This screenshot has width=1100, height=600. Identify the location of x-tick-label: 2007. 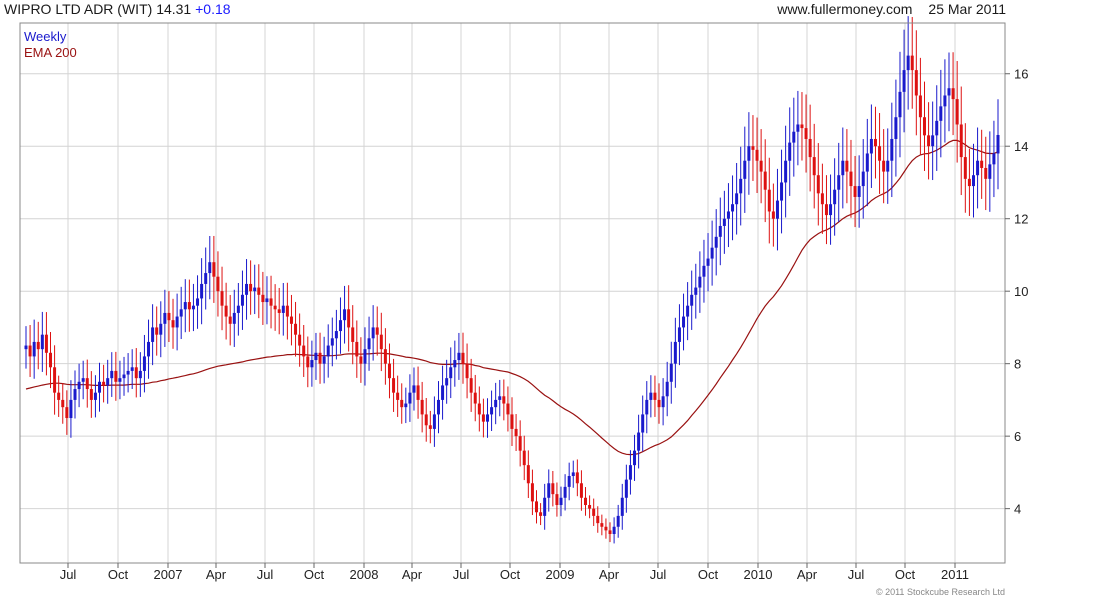
(168, 574).